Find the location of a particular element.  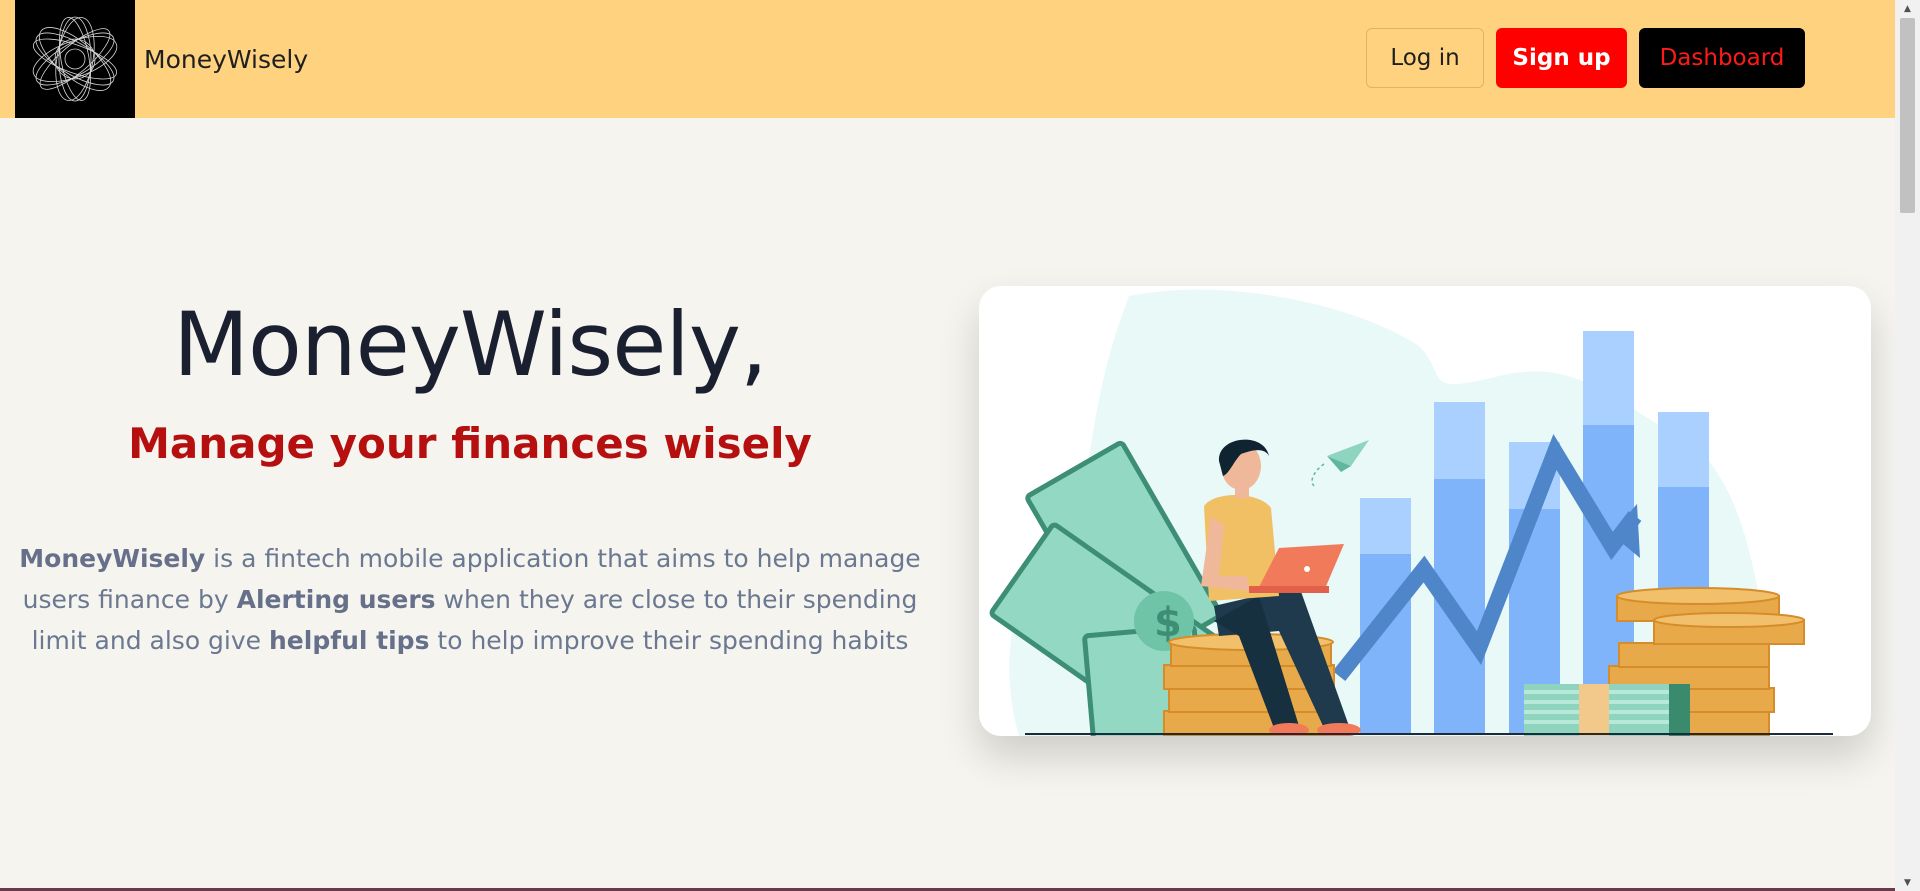

navbar: MoneyWisely Log in Sign up Dashboard is located at coordinates (947, 59).